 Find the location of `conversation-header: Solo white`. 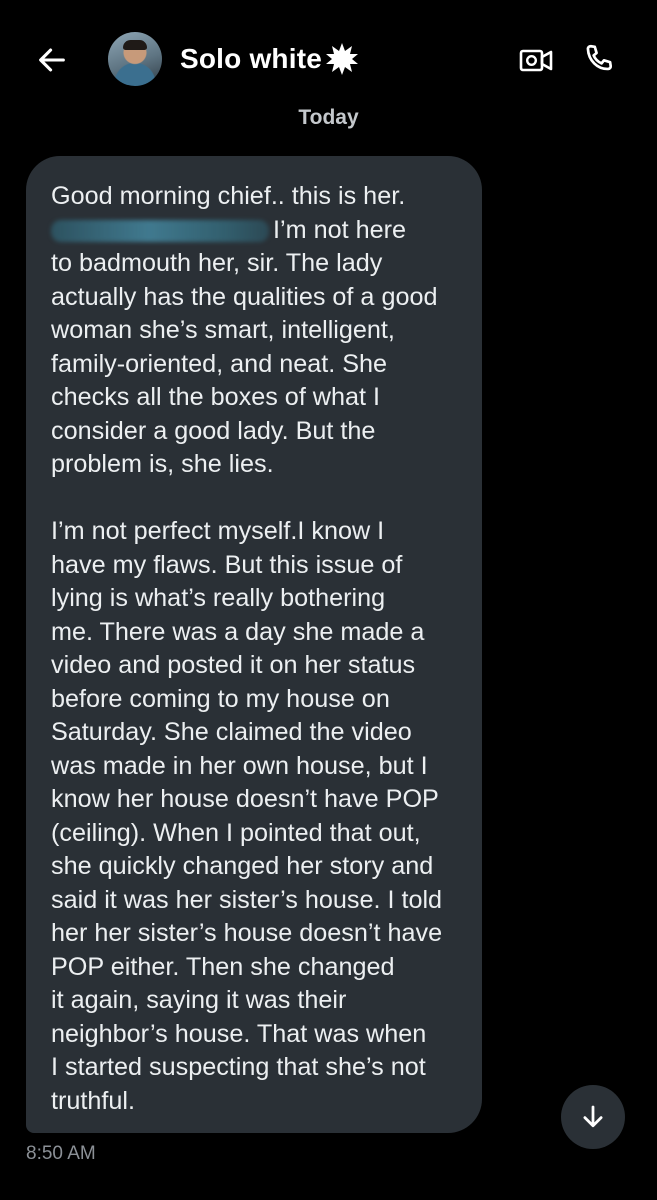

conversation-header: Solo white is located at coordinates (328, 55).